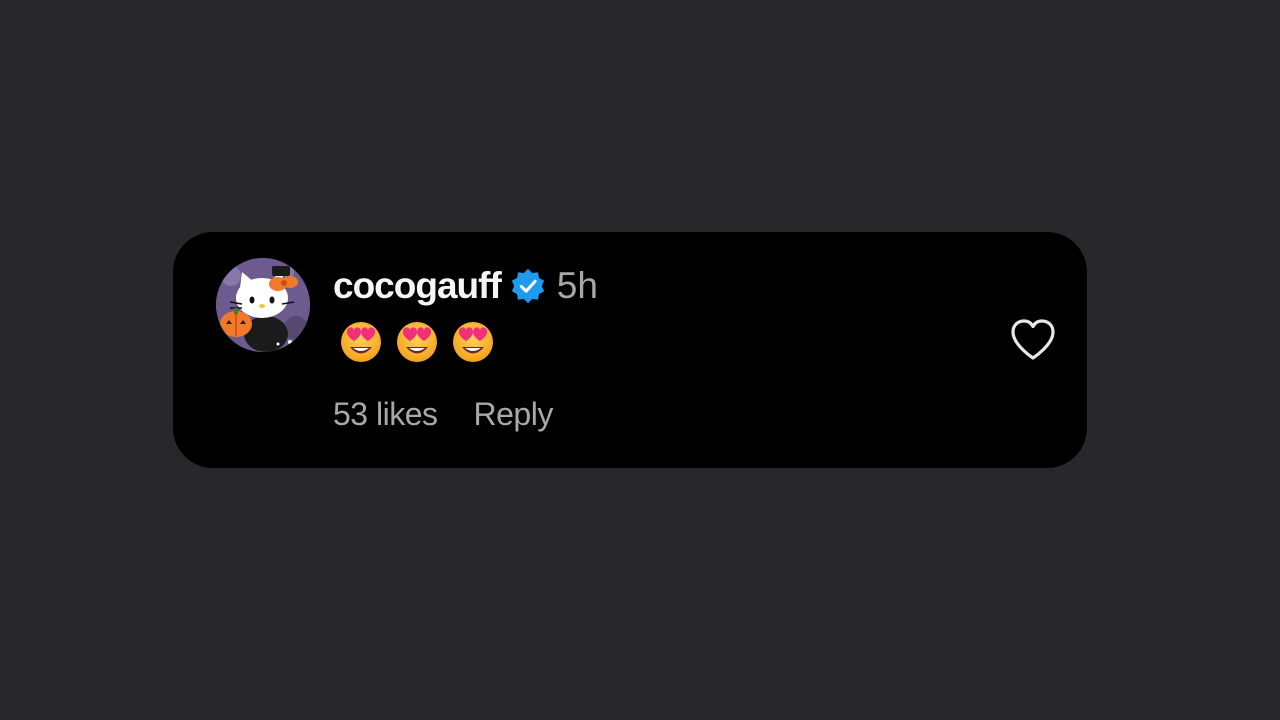  I want to click on hello-kitty-avatar-icon, so click(263, 305).